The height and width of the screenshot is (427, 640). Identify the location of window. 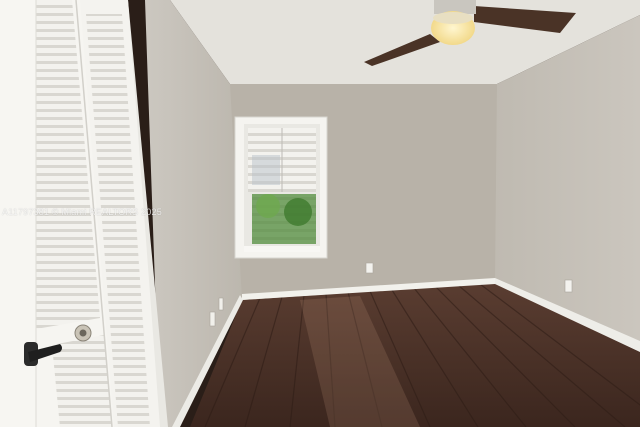
(281, 187).